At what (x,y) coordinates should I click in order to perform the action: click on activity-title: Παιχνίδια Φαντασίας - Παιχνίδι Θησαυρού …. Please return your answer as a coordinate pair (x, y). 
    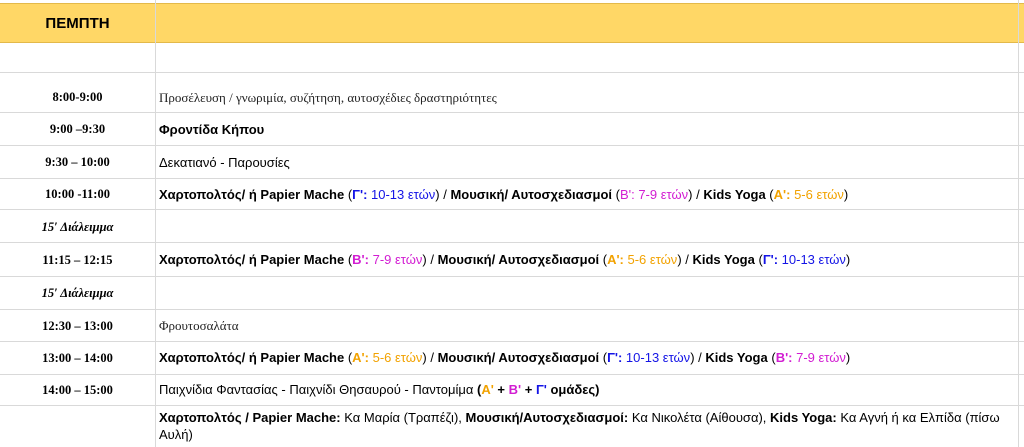
    Looking at the image, I should click on (318, 389).